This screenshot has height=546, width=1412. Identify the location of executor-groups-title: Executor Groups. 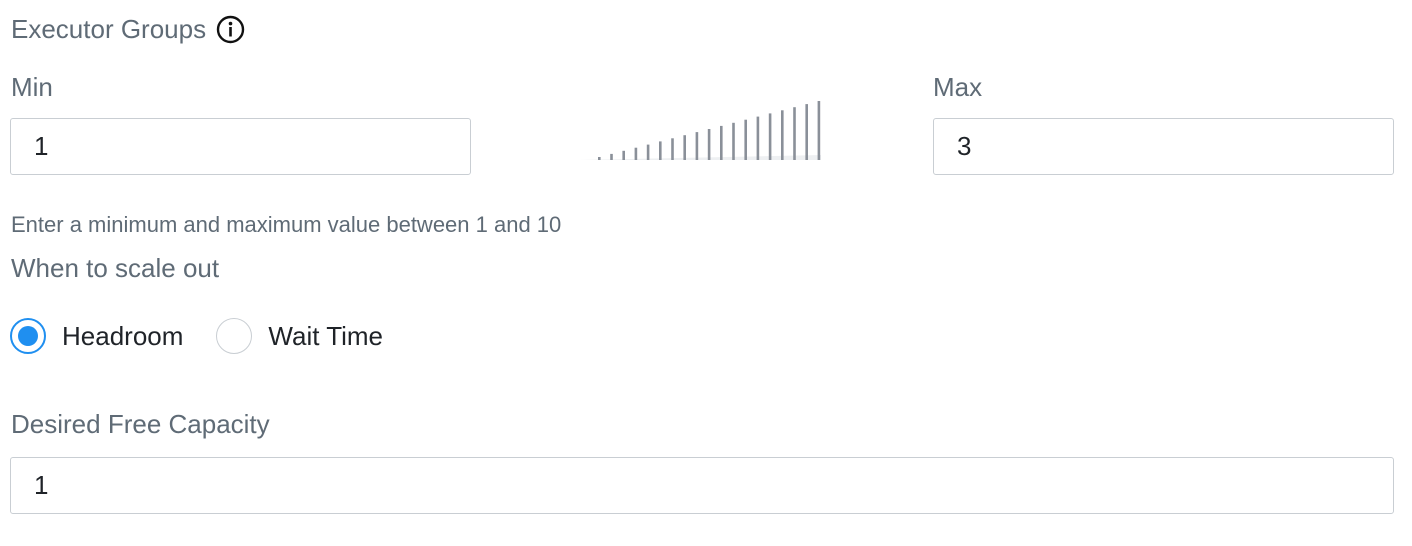
(109, 29).